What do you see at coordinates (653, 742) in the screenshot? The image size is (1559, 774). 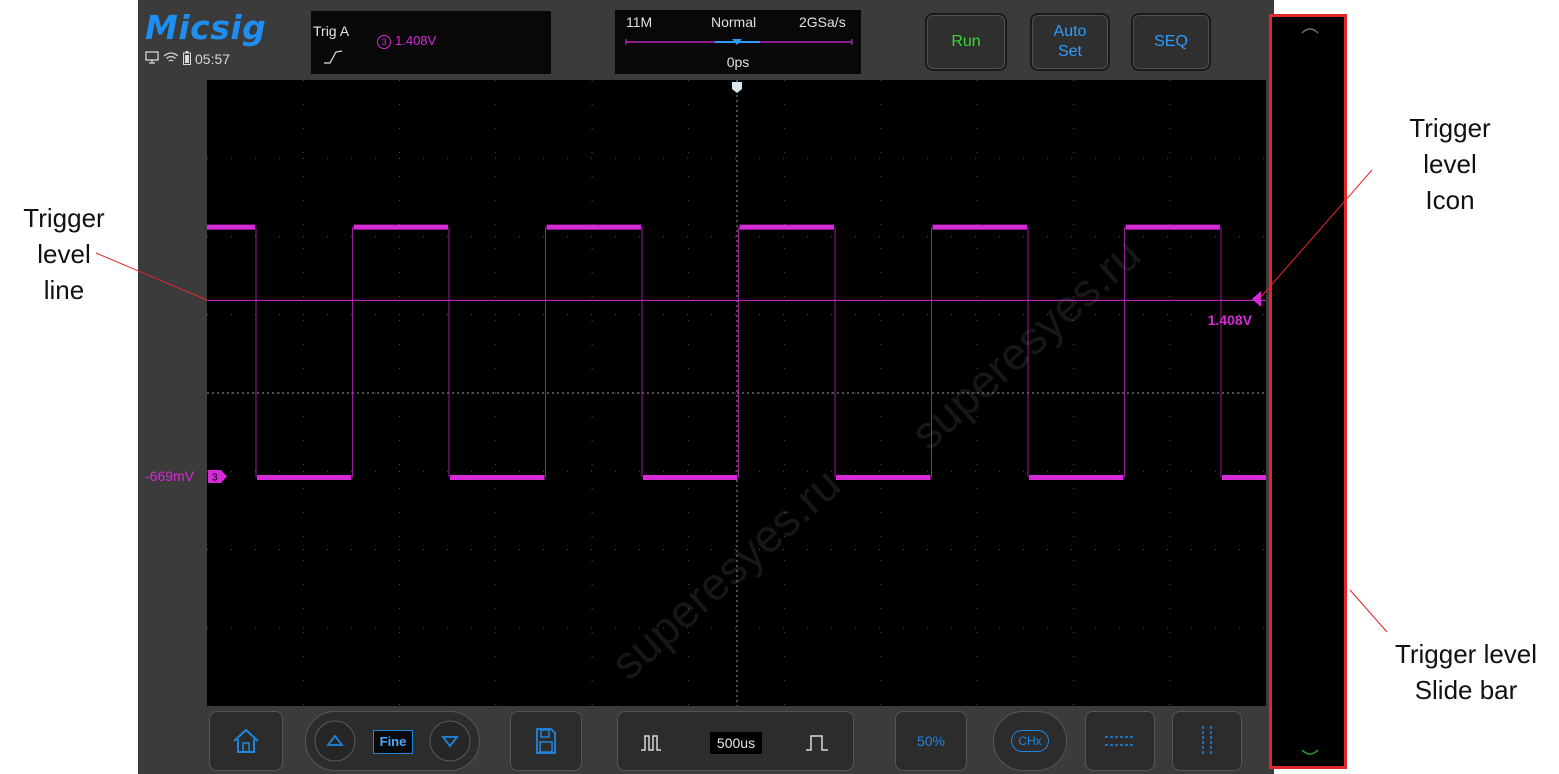 I see `timebase-decrease-icon` at bounding box center [653, 742].